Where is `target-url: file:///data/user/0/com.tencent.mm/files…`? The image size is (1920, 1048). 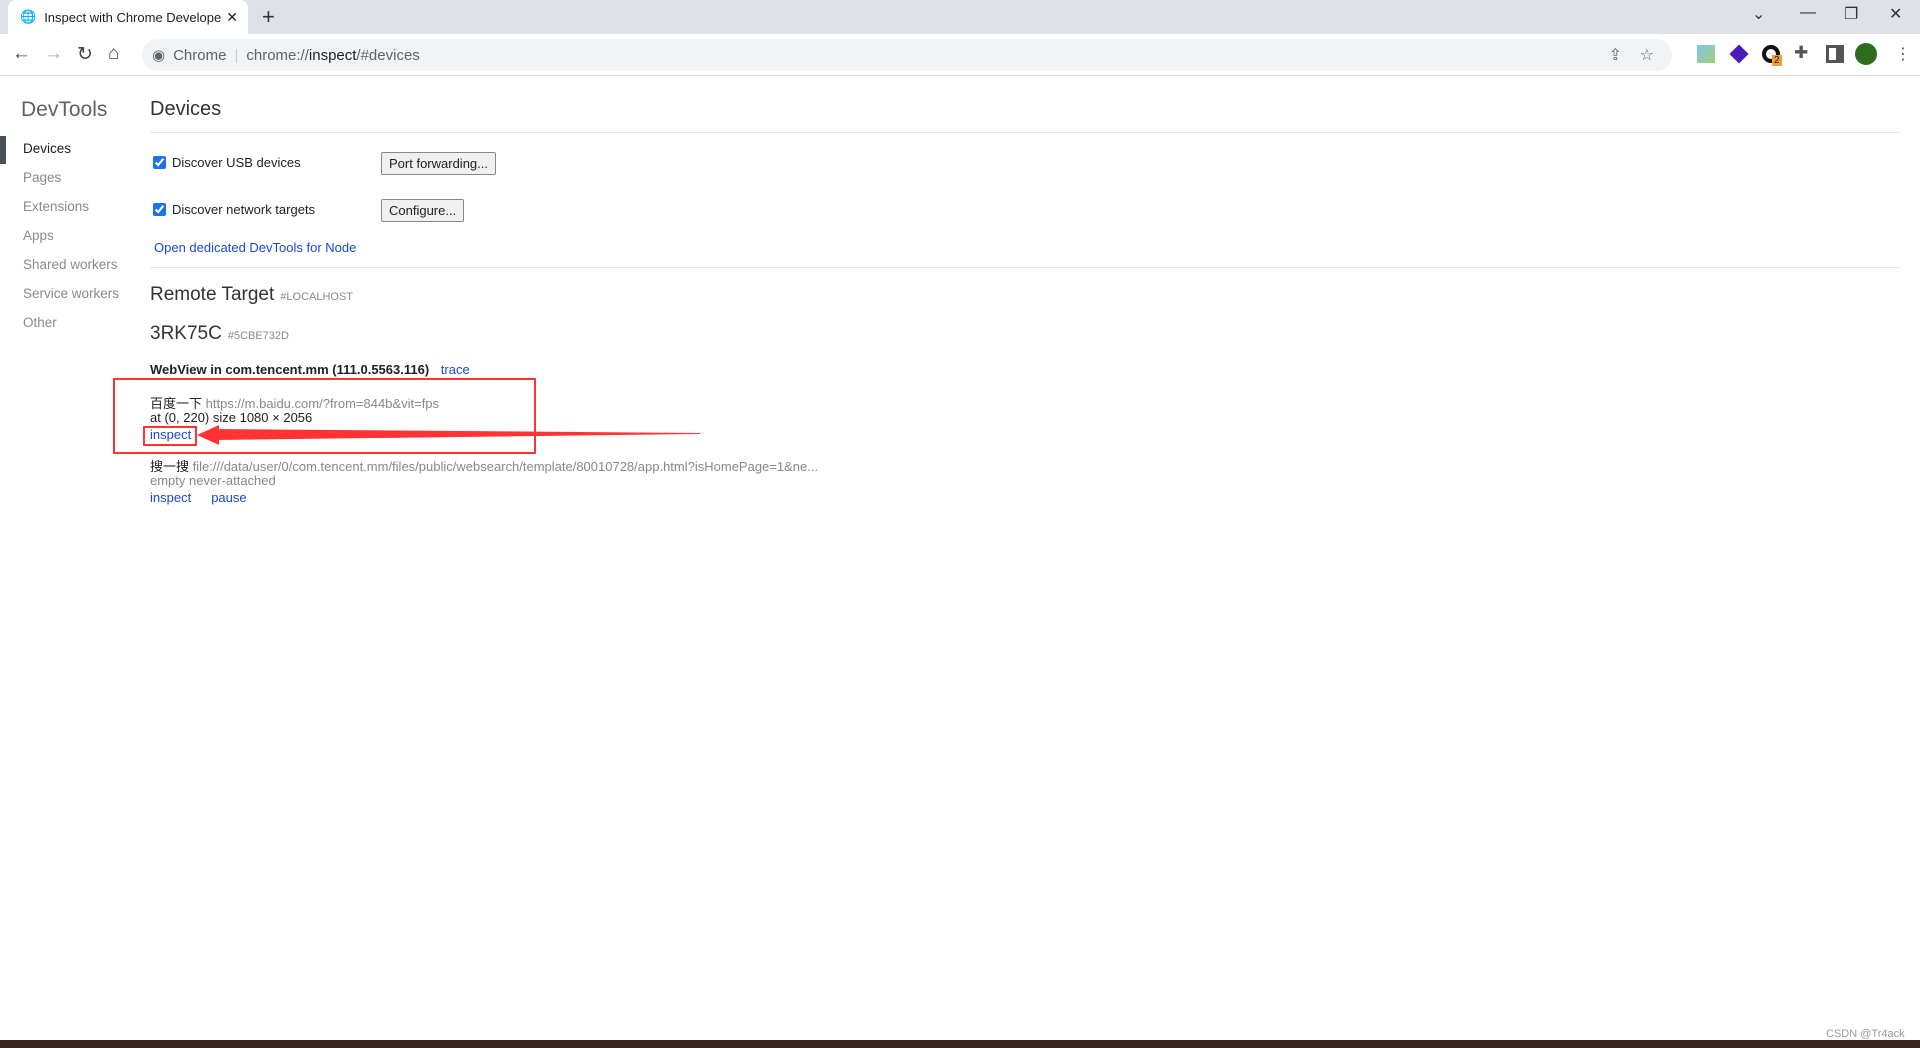 target-url: file:///data/user/0/com.tencent.mm/files… is located at coordinates (505, 466).